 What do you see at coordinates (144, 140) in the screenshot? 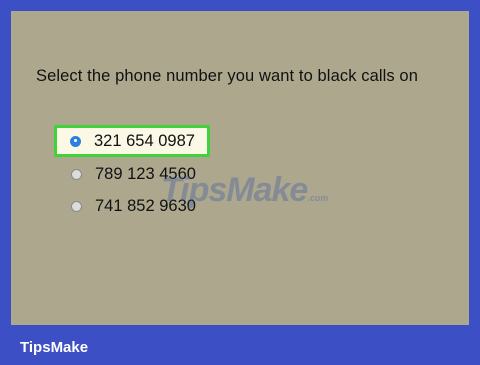
I see `phone-number-label: 321 654 0987` at bounding box center [144, 140].